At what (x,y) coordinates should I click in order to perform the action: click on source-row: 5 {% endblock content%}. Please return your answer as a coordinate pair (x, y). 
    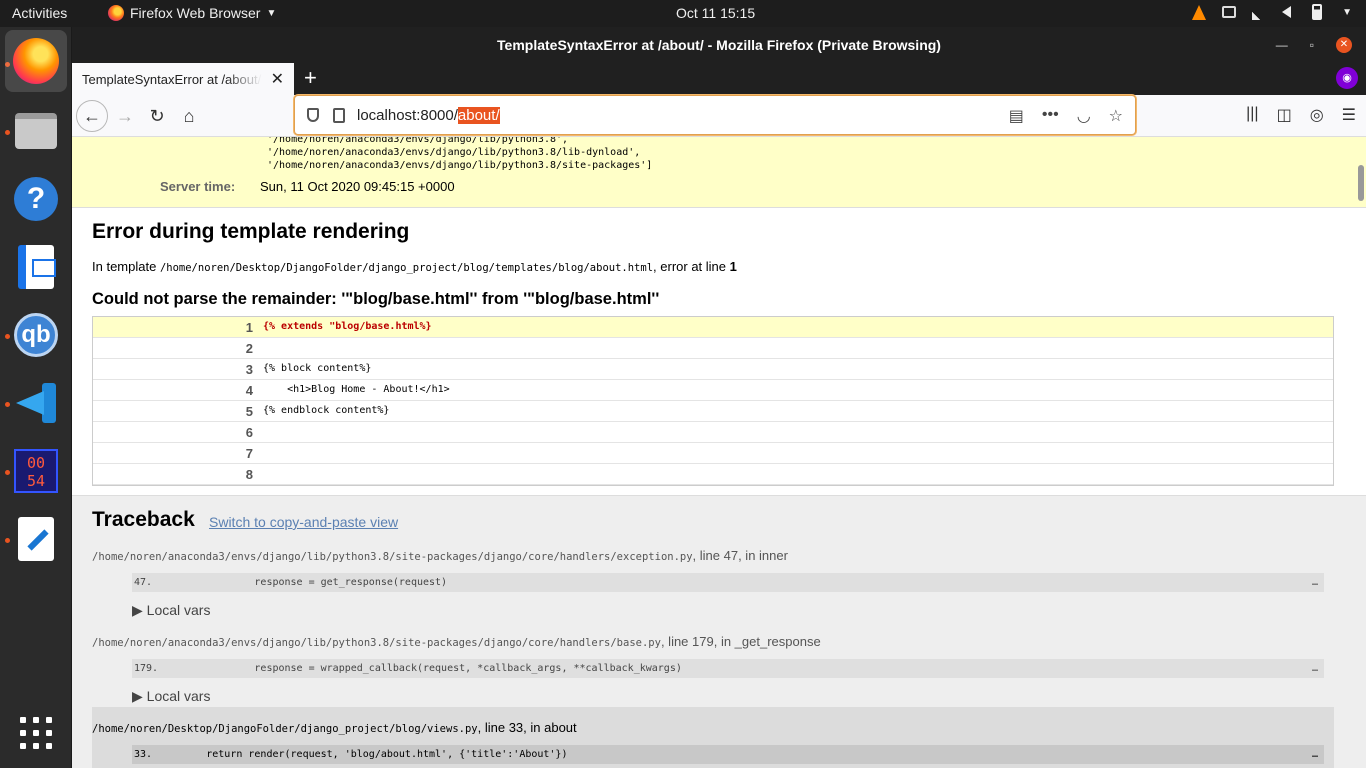
    Looking at the image, I should click on (713, 411).